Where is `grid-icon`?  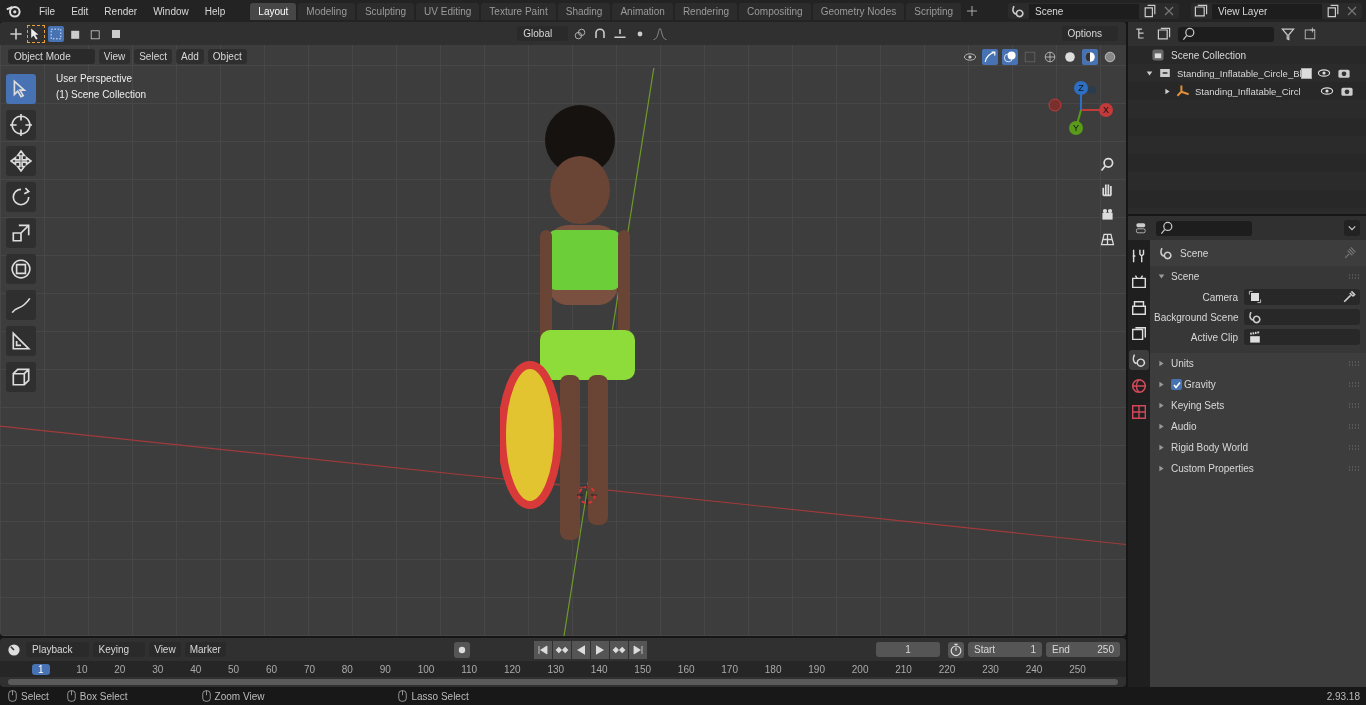 grid-icon is located at coordinates (1107, 239).